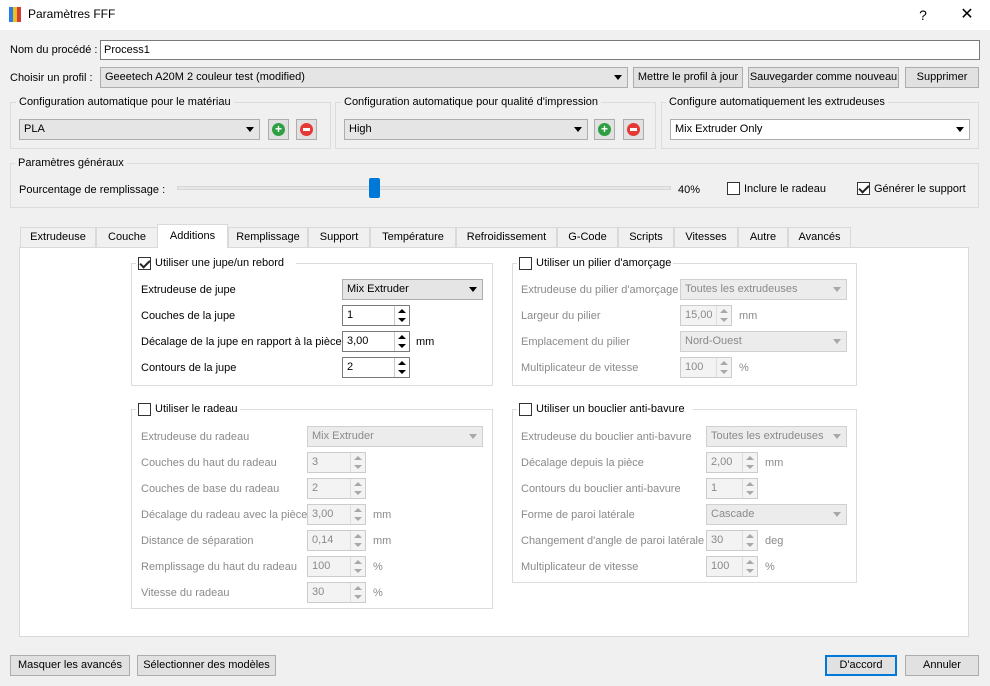 The image size is (990, 686). Describe the element at coordinates (732, 462) in the screenshot. I see `shield-offset-spinbox: 2,00` at that location.